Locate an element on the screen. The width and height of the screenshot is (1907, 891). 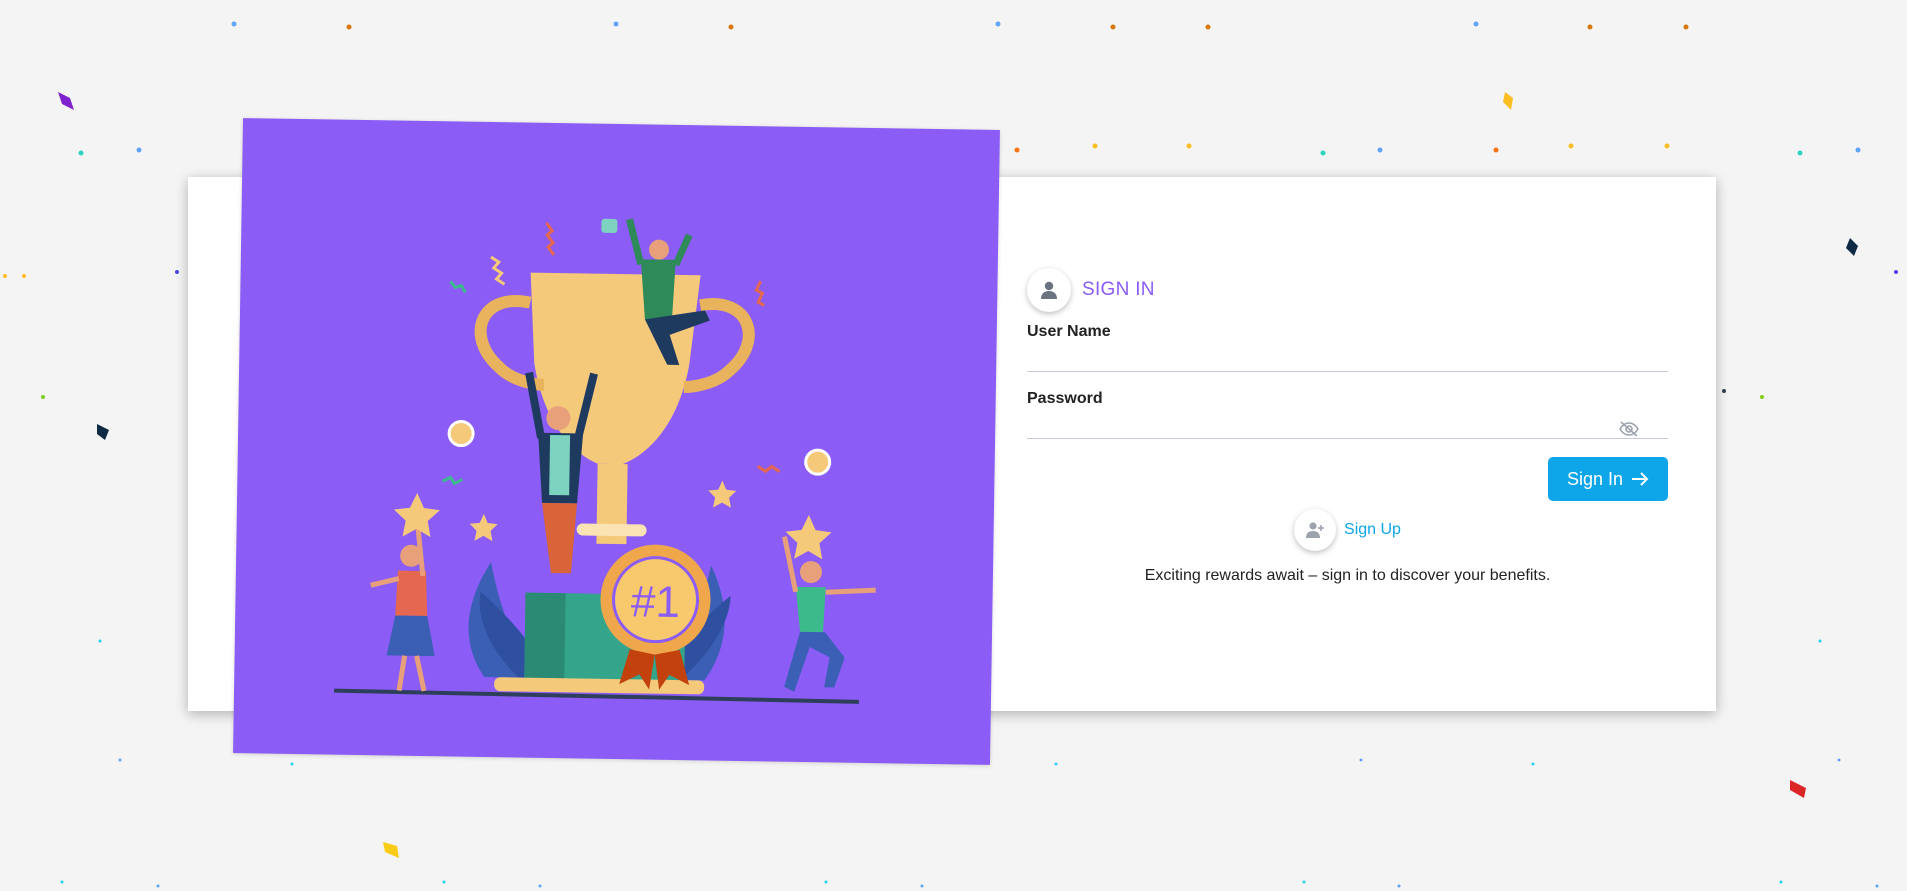
password-field-container is located at coordinates (1349, 425).